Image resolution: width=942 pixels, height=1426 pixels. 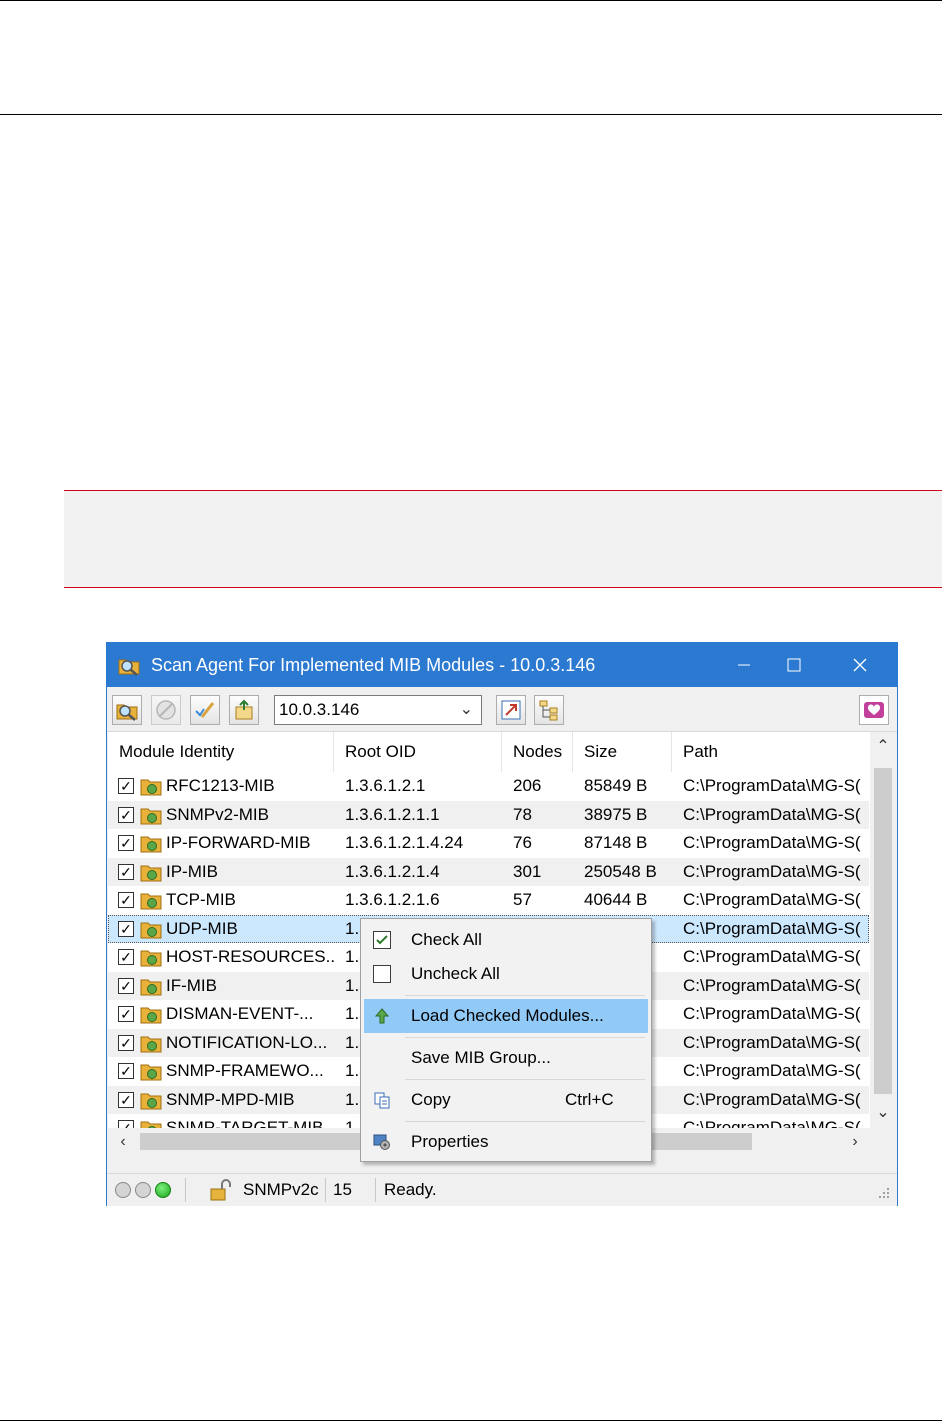 I want to click on menu-item-check-all: Check All, so click(x=506, y=940).